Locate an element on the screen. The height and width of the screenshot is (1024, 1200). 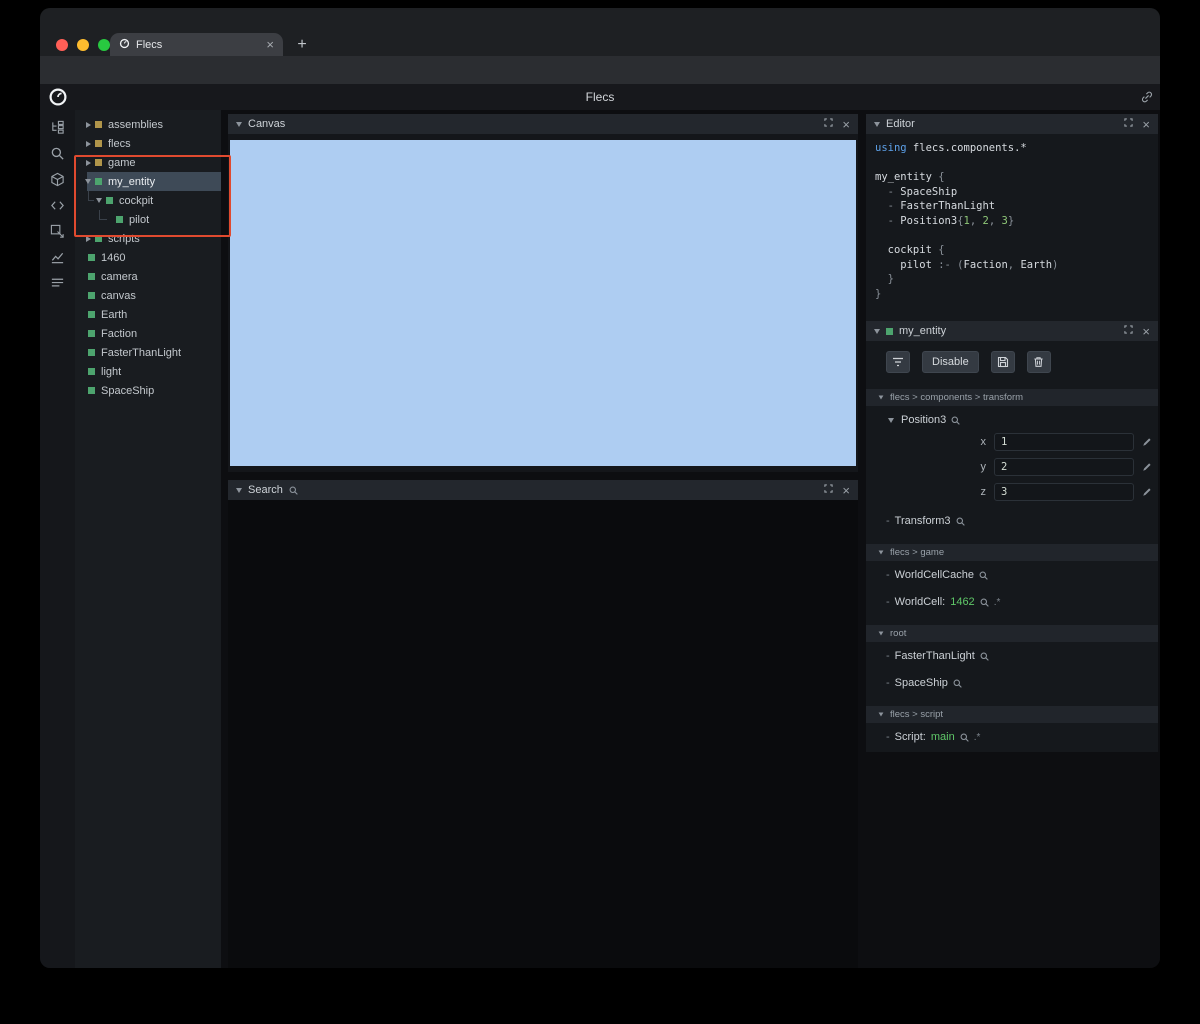
tree-item-assemblies: assemblies is located at coordinates (148, 124).